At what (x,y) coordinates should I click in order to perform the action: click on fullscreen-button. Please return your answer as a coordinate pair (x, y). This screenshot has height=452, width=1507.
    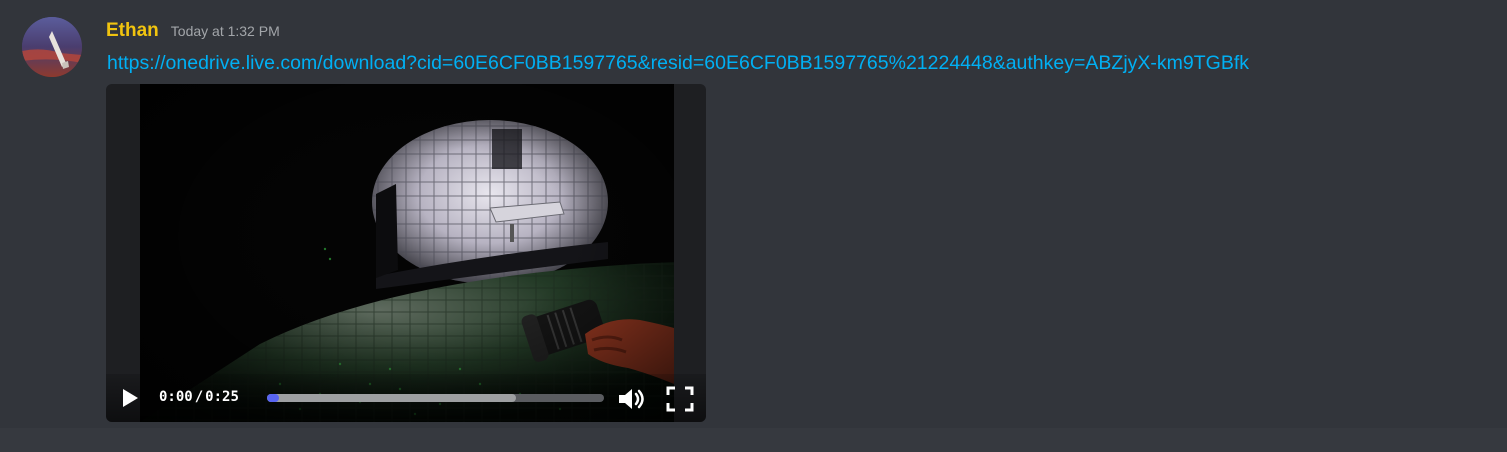
    Looking at the image, I should click on (680, 399).